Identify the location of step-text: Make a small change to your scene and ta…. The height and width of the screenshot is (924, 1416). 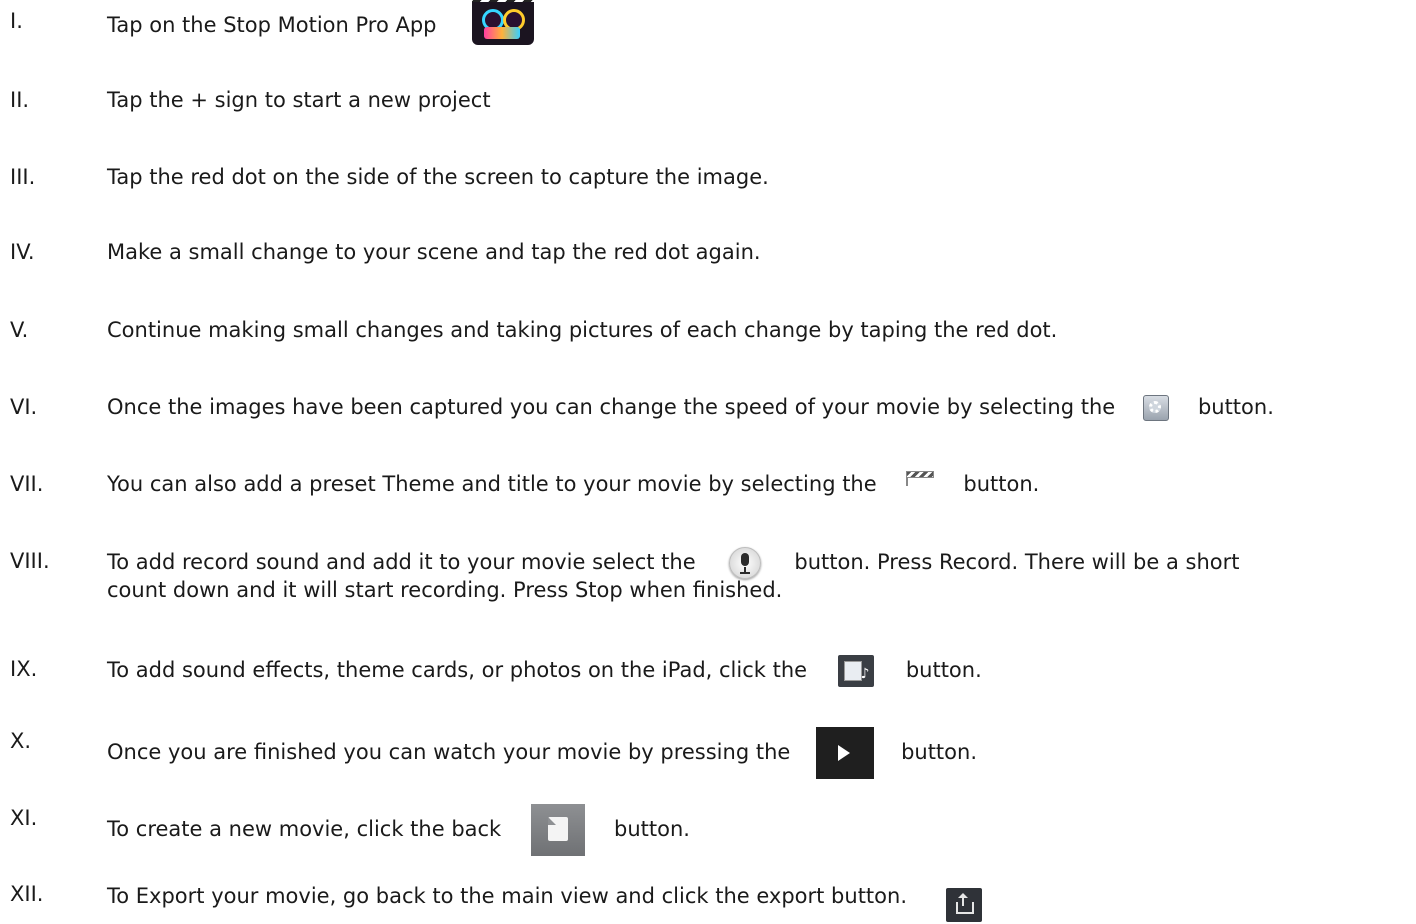
(434, 252).